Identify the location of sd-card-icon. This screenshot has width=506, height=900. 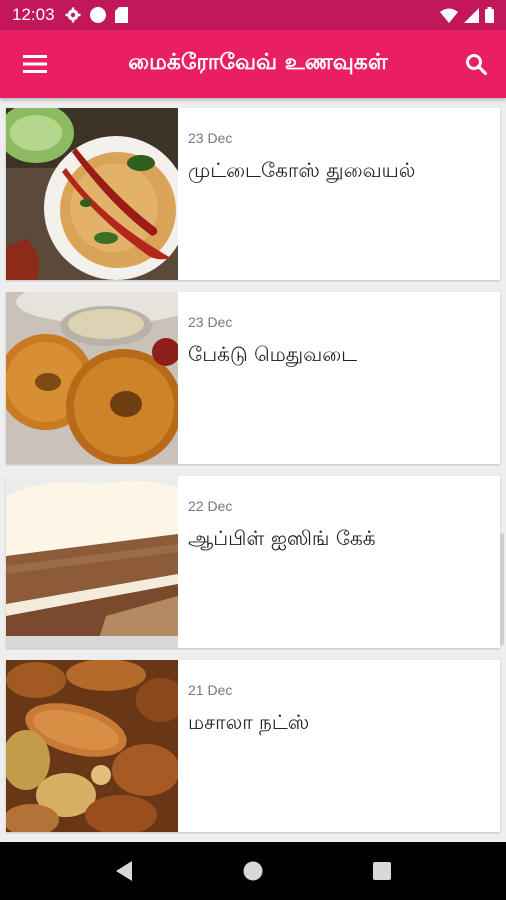
(121, 15).